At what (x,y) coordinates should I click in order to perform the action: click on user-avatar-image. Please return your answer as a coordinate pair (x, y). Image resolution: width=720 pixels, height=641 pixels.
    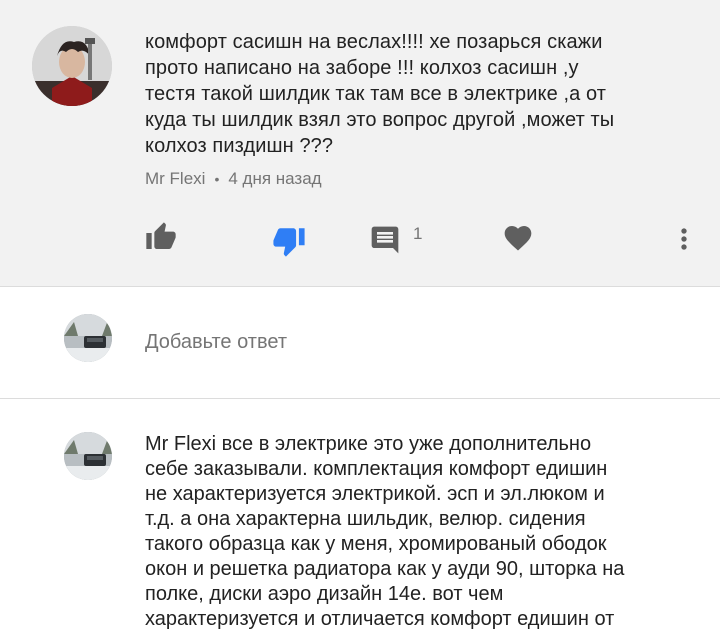
    Looking at the image, I should click on (88, 338).